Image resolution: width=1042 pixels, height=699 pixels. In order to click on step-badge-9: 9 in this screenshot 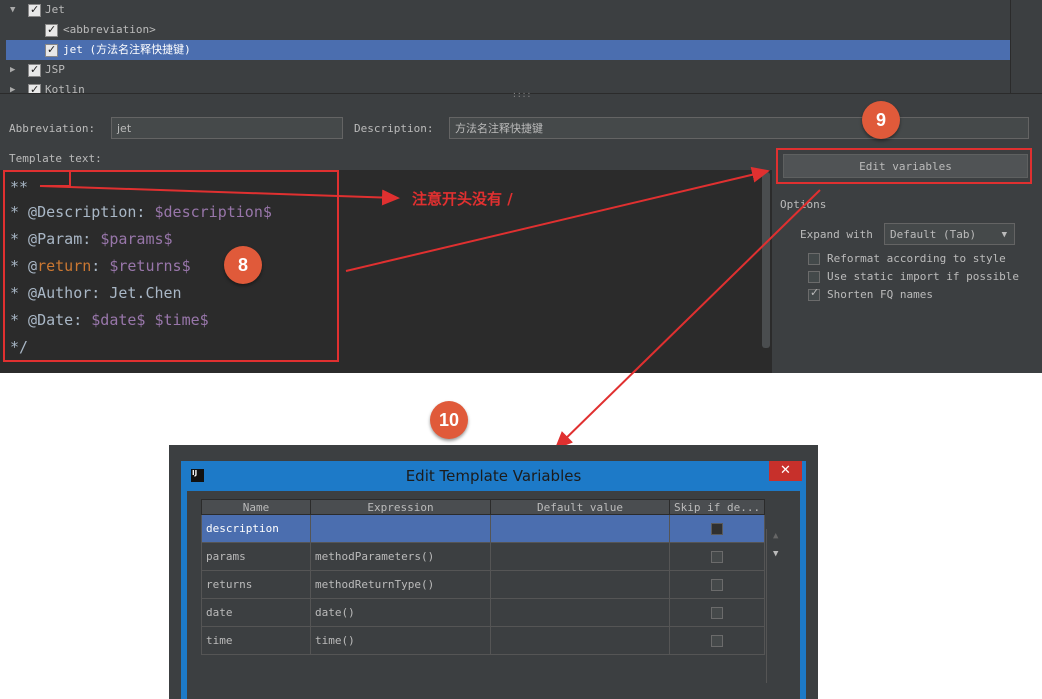, I will do `click(881, 120)`.